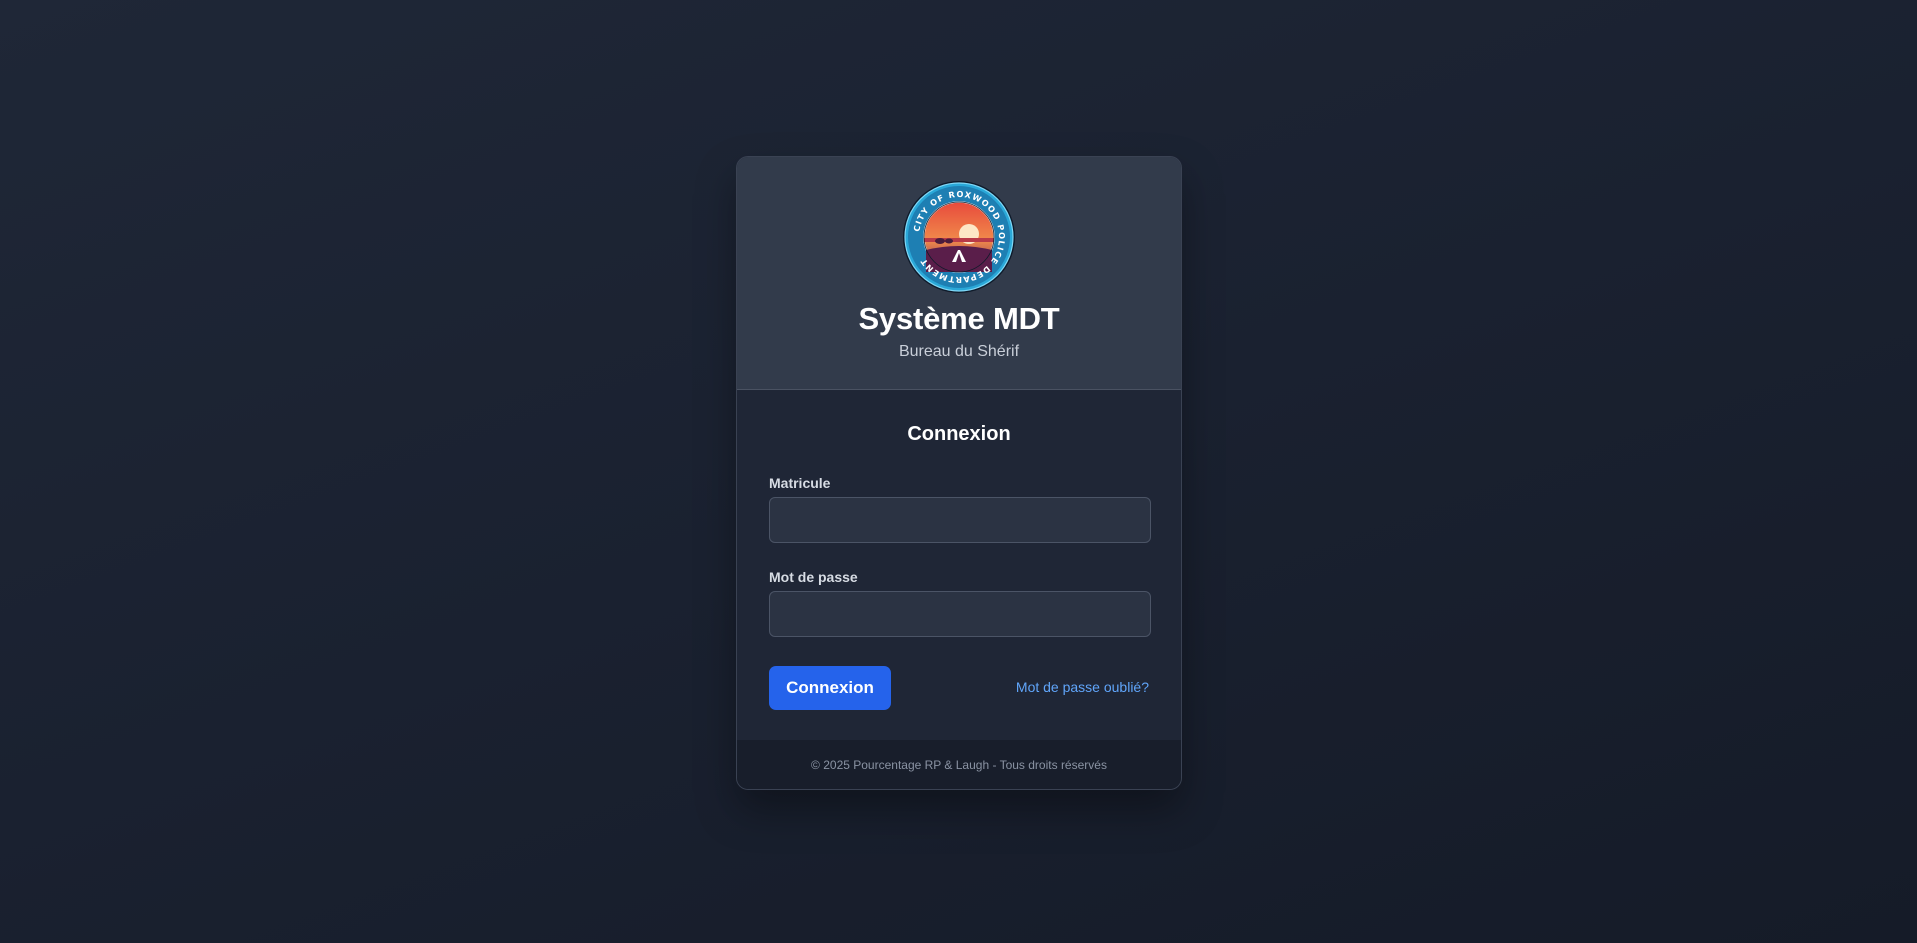 This screenshot has height=943, width=1917. What do you see at coordinates (813, 577) in the screenshot?
I see `password-label: Mot de passe` at bounding box center [813, 577].